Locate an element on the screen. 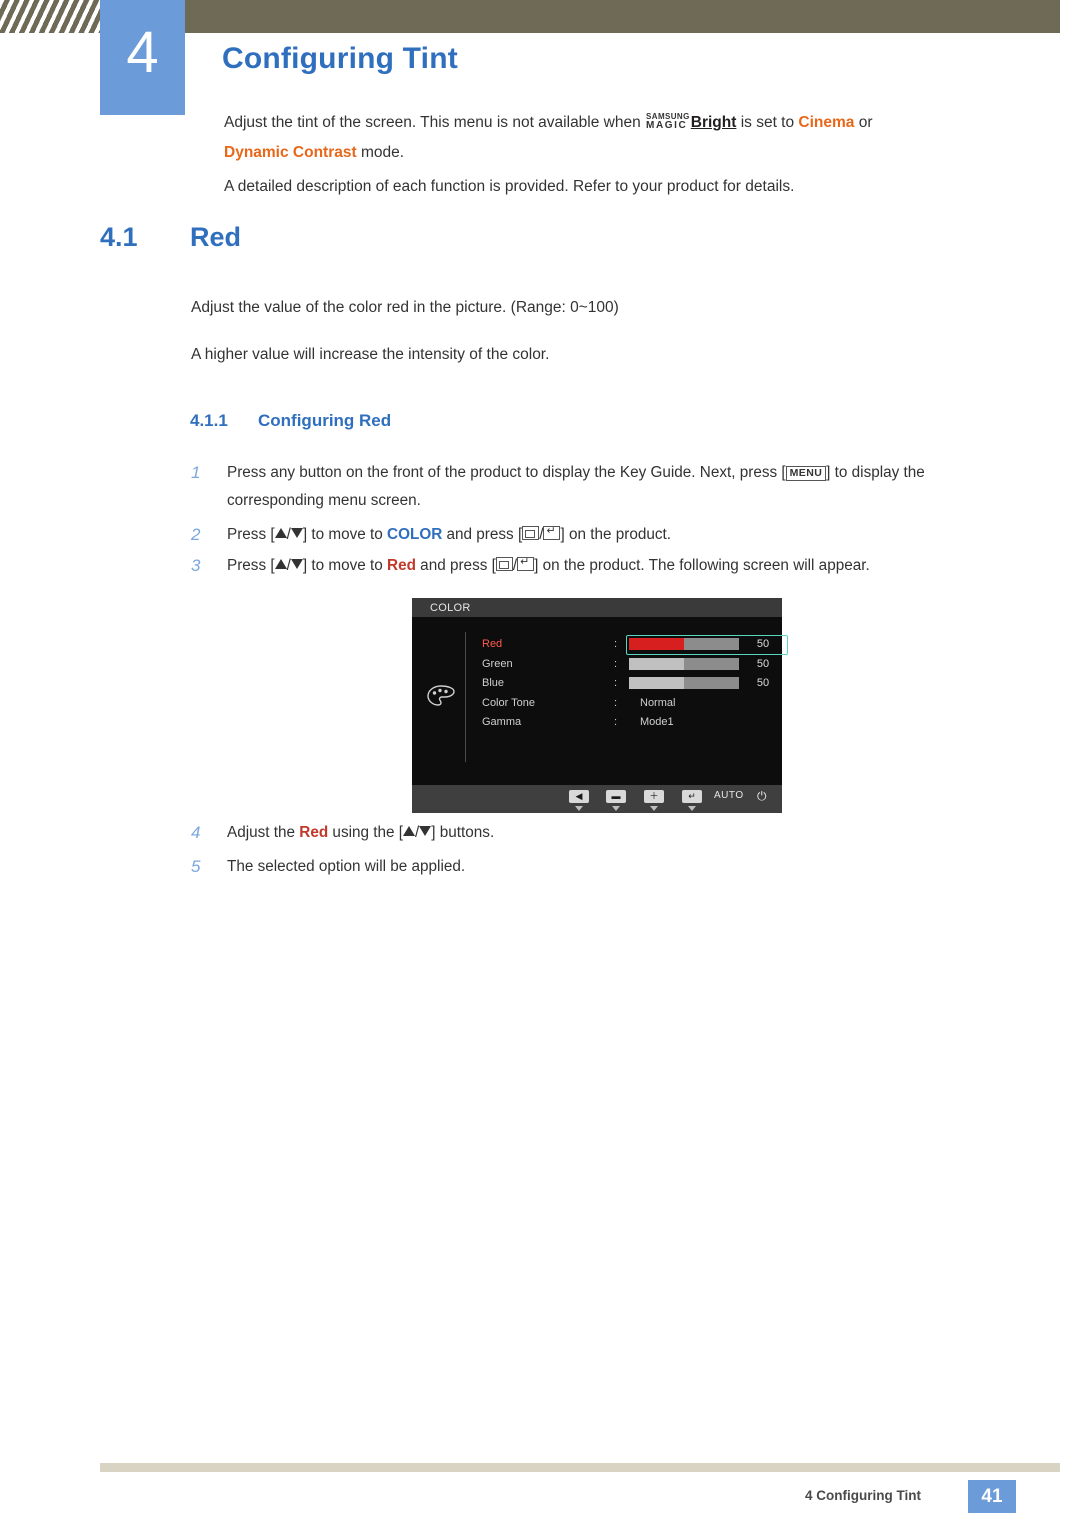 This screenshot has width=1080, height=1527. section-title: Red is located at coordinates (216, 237).